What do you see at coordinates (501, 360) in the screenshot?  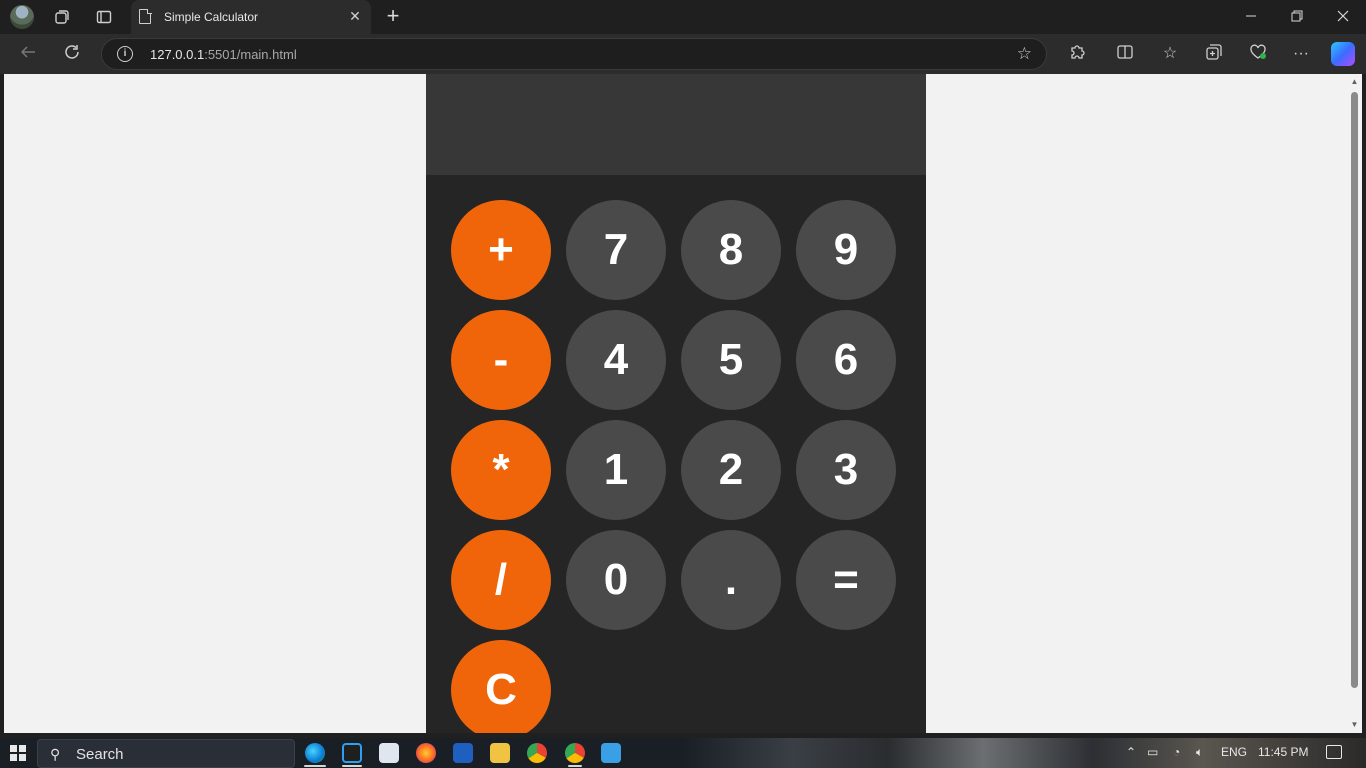 I see `key-minus: -` at bounding box center [501, 360].